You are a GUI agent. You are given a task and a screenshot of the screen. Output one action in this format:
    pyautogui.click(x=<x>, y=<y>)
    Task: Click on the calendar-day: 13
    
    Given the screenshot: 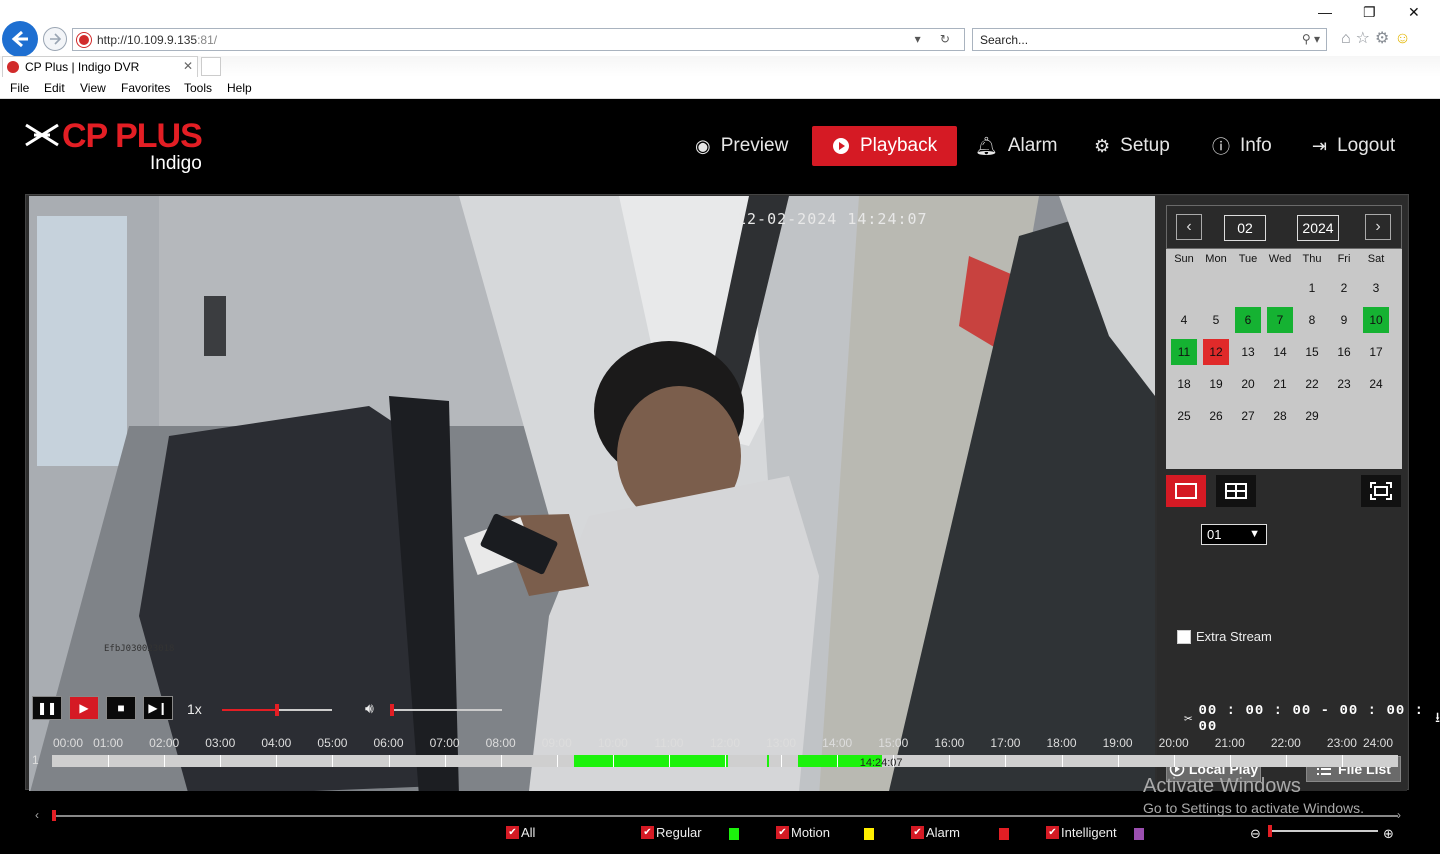 What is the action you would take?
    pyautogui.click(x=1248, y=352)
    